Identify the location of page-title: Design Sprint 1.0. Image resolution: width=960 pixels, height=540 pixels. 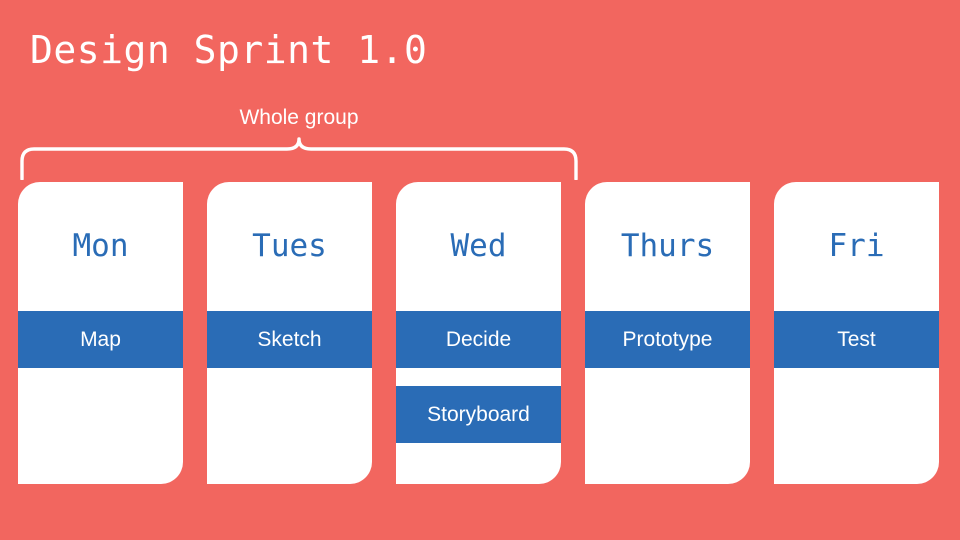
(229, 50).